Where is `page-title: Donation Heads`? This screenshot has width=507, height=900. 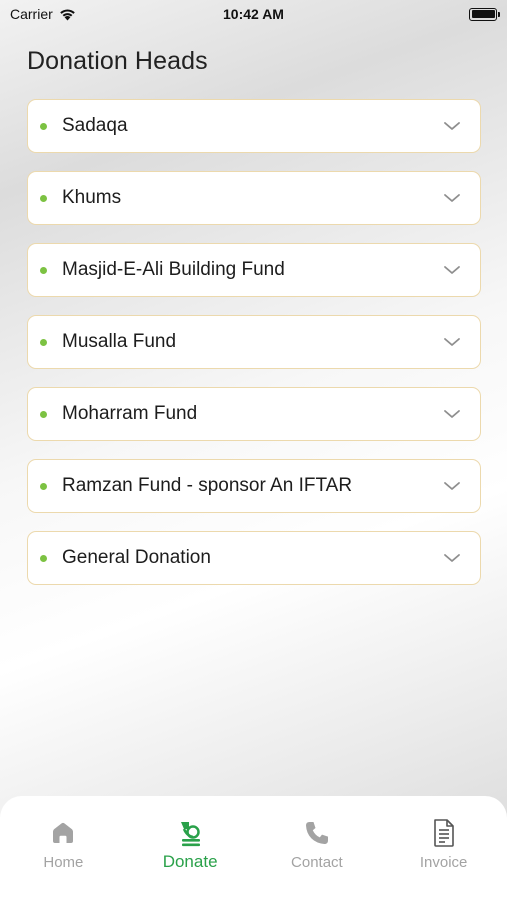
page-title: Donation Heads is located at coordinates (117, 61).